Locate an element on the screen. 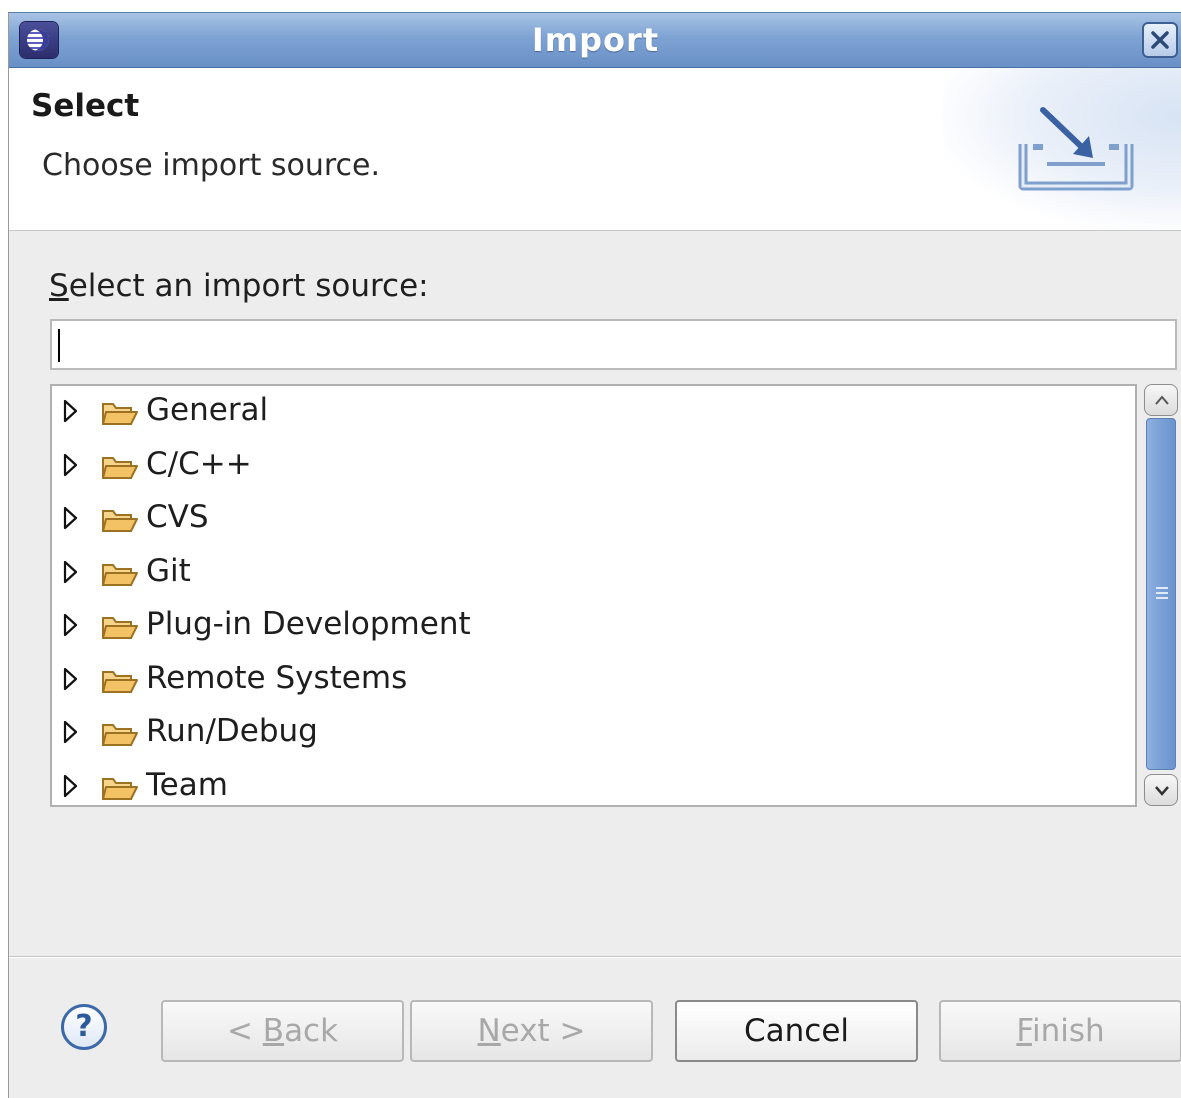  cancel-button: Cancel is located at coordinates (796, 1031).